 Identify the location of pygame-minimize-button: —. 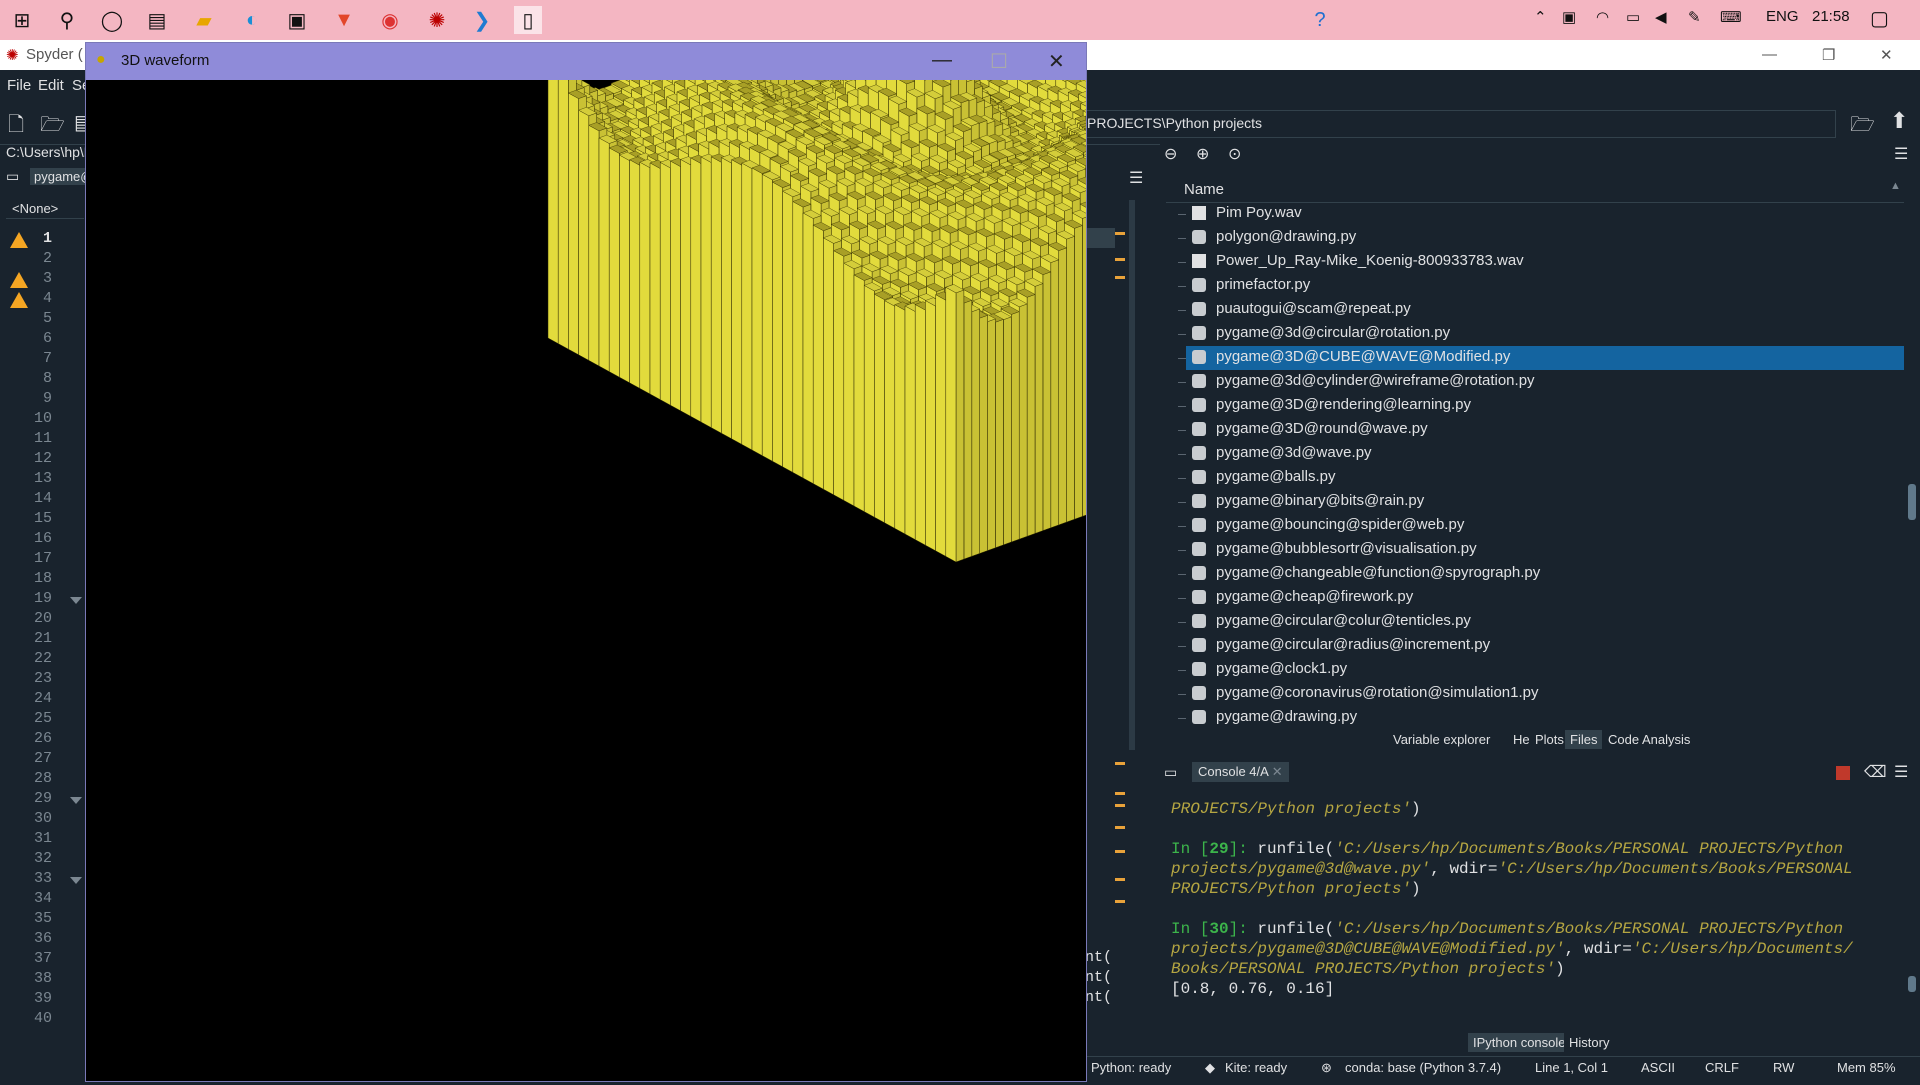
(942, 60).